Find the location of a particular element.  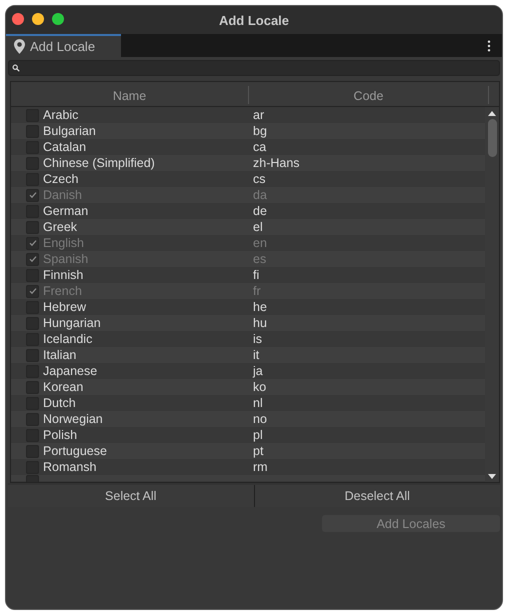

locale-name: German is located at coordinates (66, 211).